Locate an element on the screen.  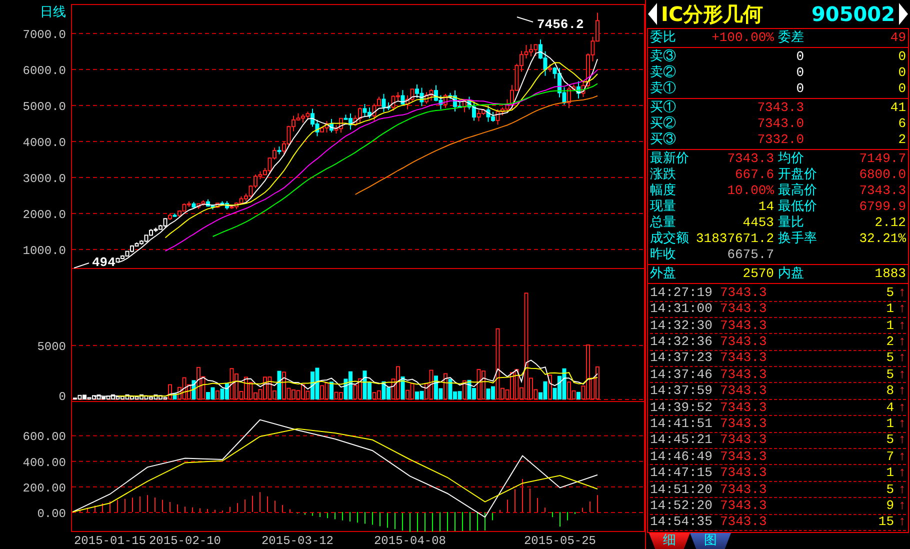
trade-time: 14:46:49 is located at coordinates (682, 456).